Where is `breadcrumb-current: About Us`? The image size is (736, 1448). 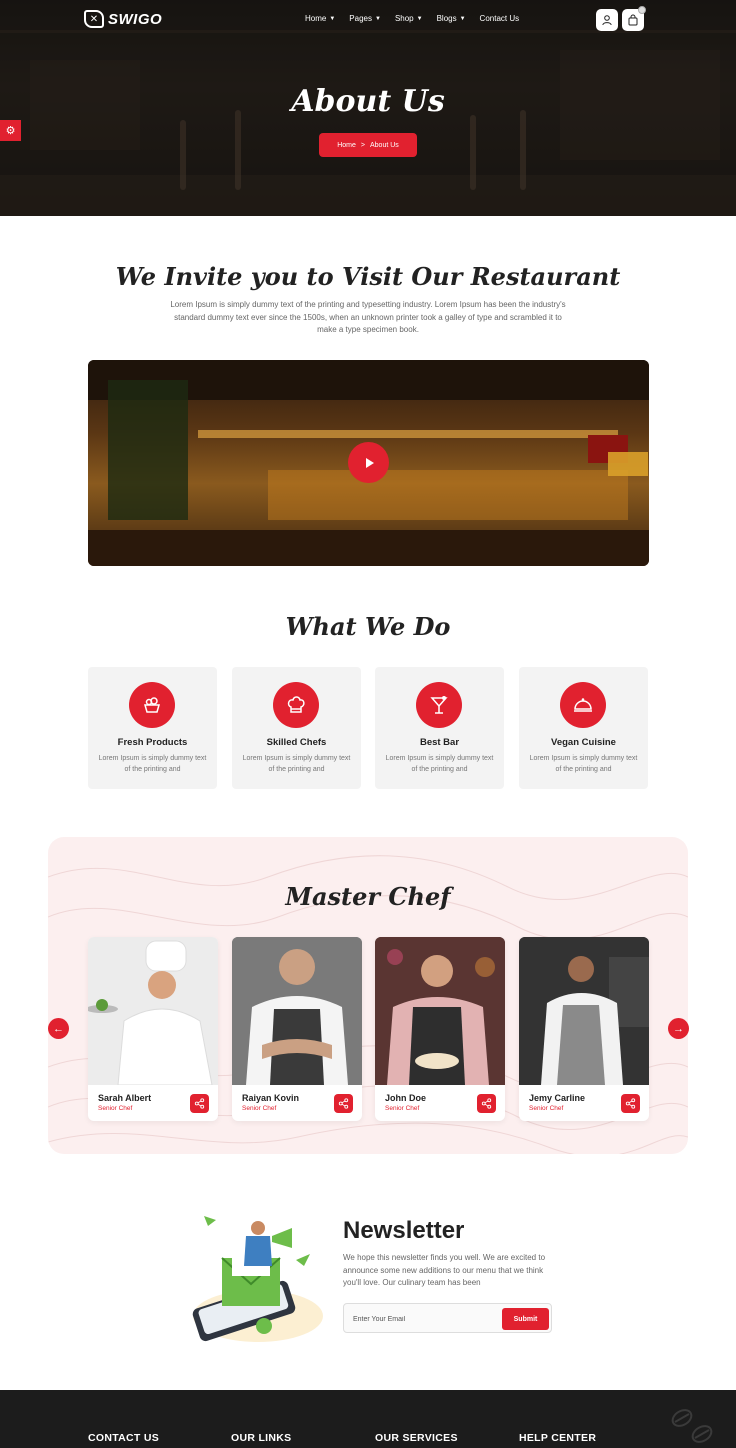 breadcrumb-current: About Us is located at coordinates (384, 145).